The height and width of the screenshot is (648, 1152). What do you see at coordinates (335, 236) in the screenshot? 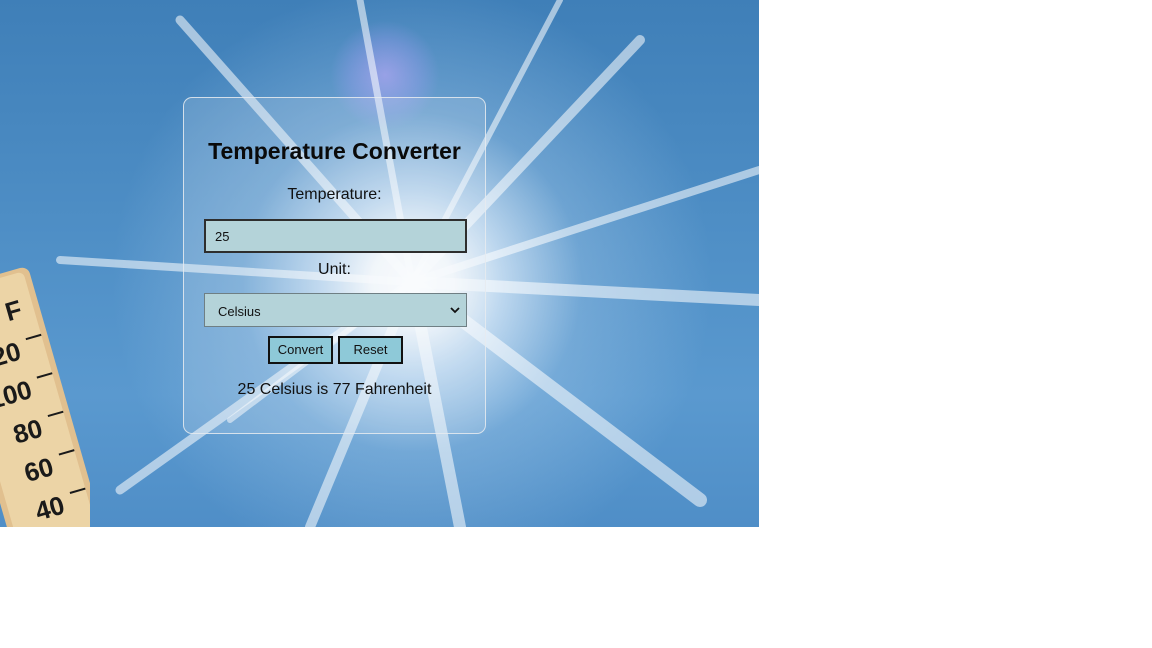
I see `temperature-input` at bounding box center [335, 236].